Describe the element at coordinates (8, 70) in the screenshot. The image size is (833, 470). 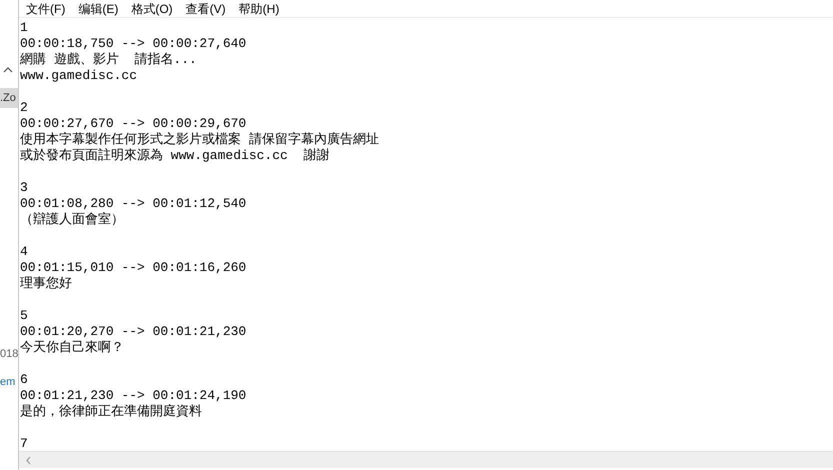
I see `chevron-up-icon` at that location.